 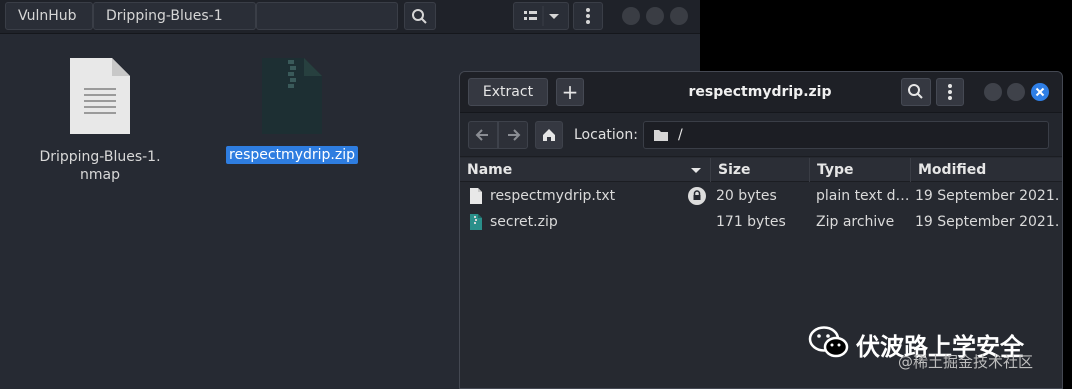 I want to click on location-input: /, so click(x=846, y=135).